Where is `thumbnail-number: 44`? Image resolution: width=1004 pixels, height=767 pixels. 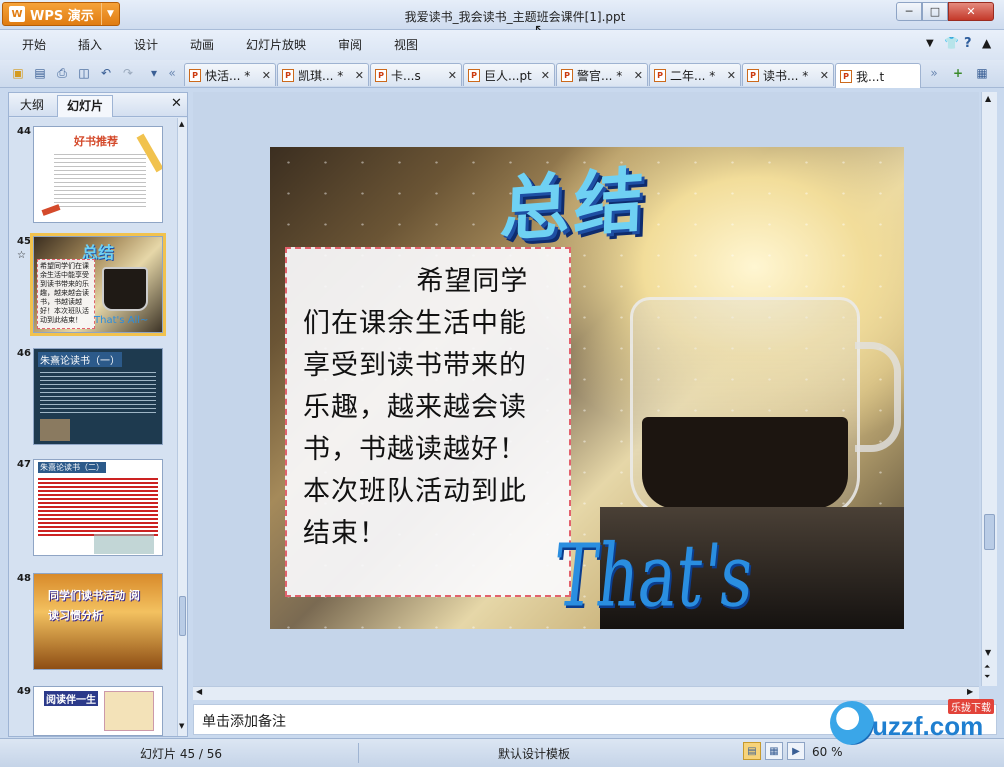
thumbnail-number: 44 is located at coordinates (24, 131).